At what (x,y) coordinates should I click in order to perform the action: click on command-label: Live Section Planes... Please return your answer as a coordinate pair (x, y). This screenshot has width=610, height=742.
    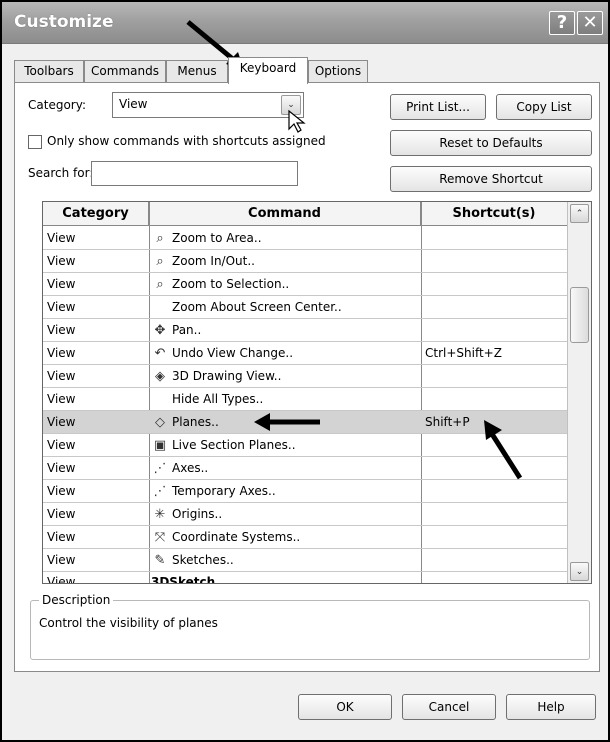
    Looking at the image, I should click on (234, 445).